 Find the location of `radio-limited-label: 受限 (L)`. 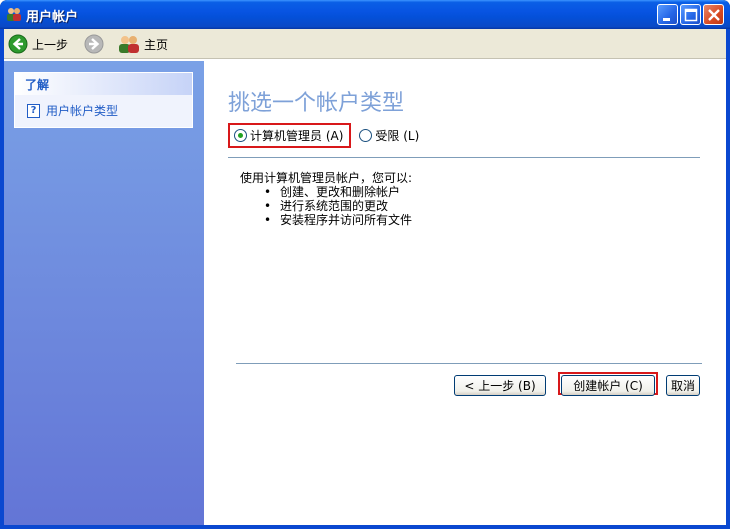

radio-limited-label: 受限 (L) is located at coordinates (397, 136).